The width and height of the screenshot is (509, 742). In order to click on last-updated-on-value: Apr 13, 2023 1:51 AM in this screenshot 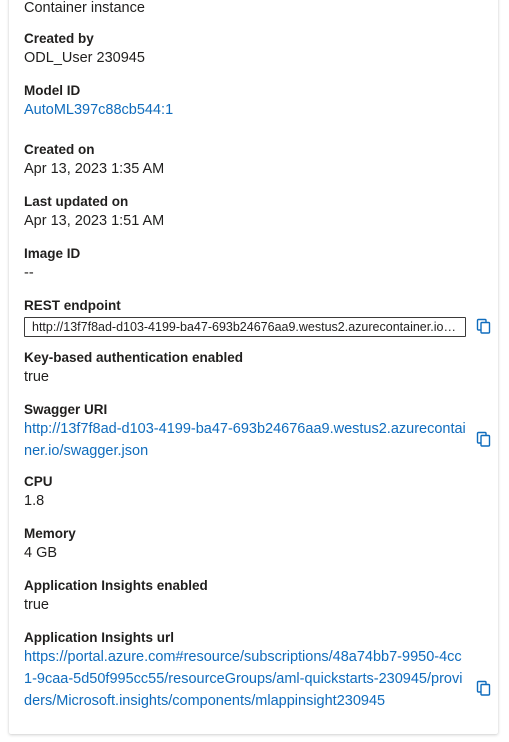, I will do `click(94, 221)`.